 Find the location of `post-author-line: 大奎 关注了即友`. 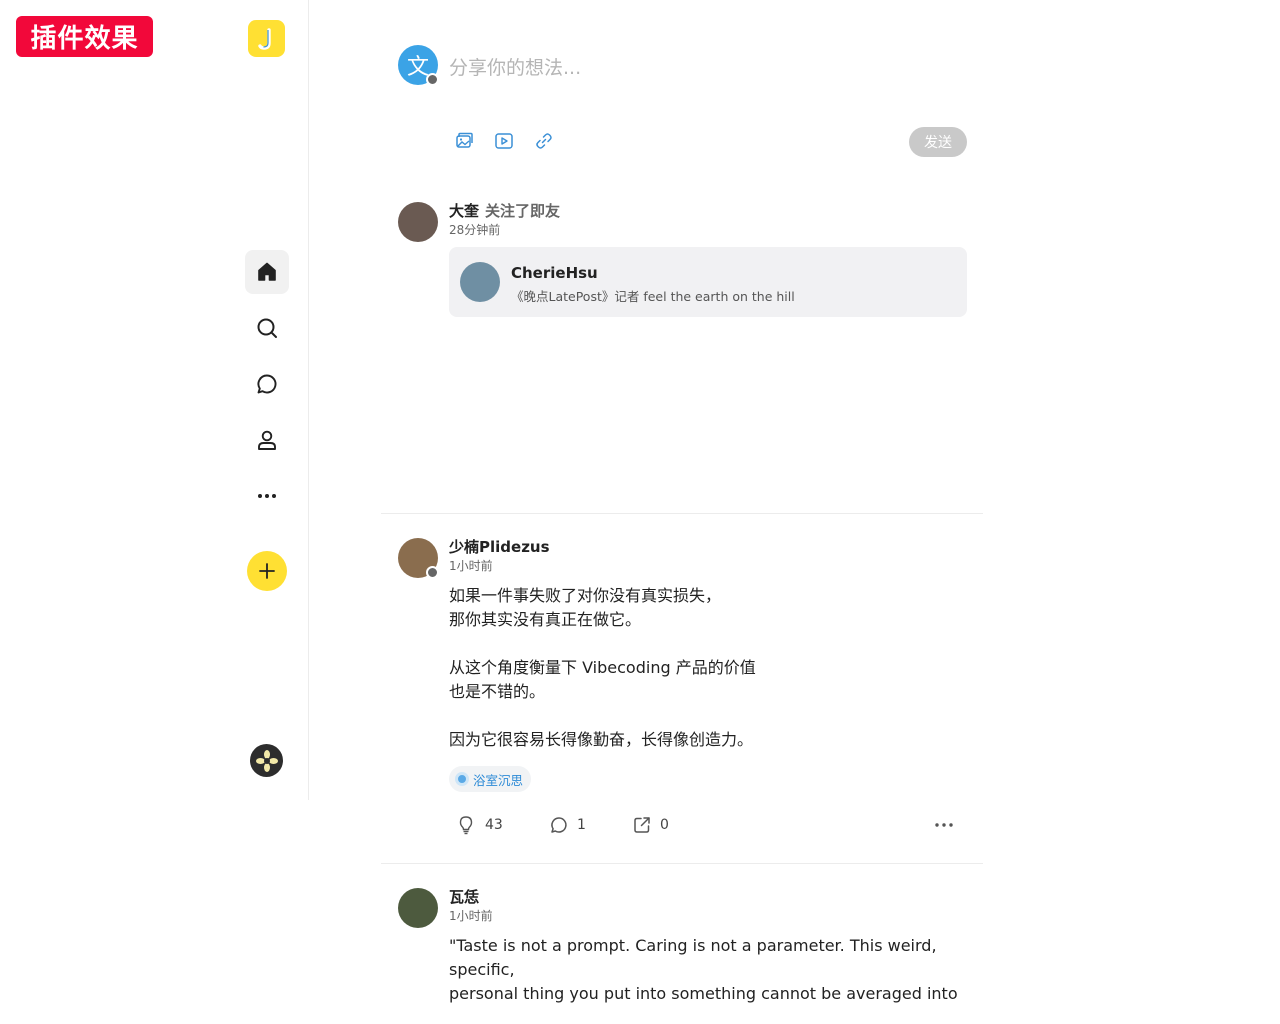

post-author-line: 大奎 关注了即友 is located at coordinates (504, 210).